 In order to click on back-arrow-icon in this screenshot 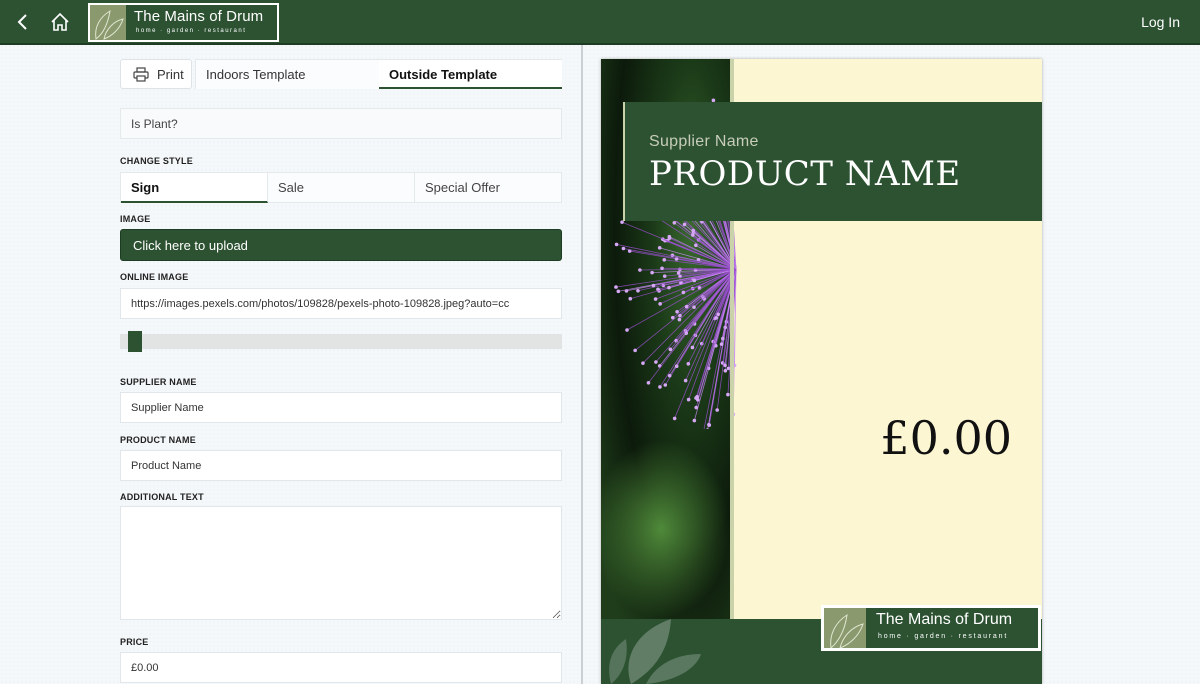, I will do `click(23, 22)`.